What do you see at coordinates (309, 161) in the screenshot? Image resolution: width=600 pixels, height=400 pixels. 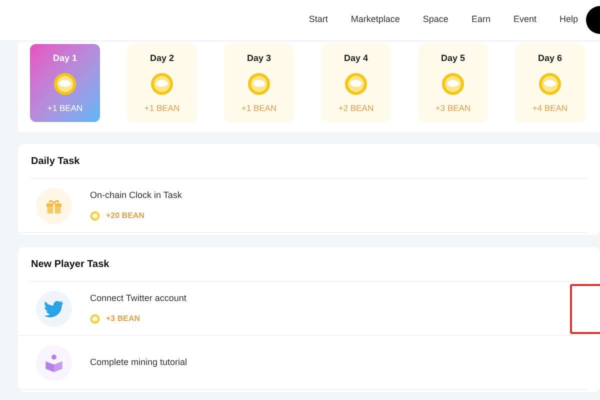 I see `section-title: Daily Task` at bounding box center [309, 161].